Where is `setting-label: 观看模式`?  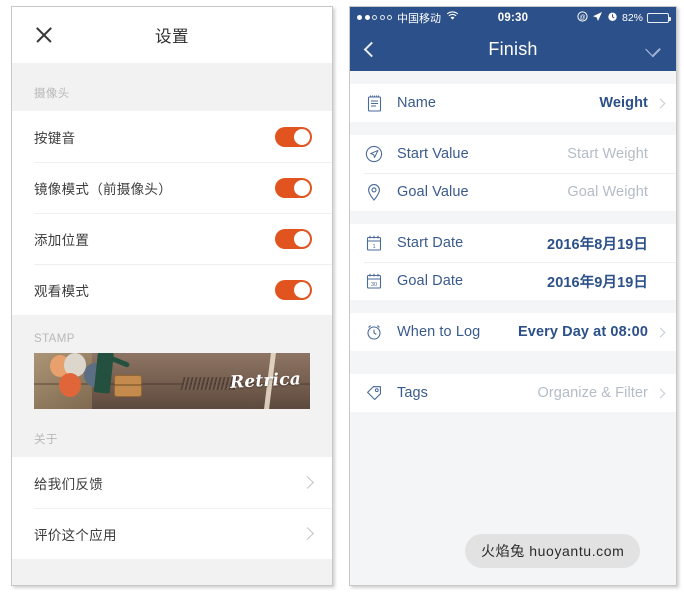 setting-label: 观看模式 is located at coordinates (62, 291).